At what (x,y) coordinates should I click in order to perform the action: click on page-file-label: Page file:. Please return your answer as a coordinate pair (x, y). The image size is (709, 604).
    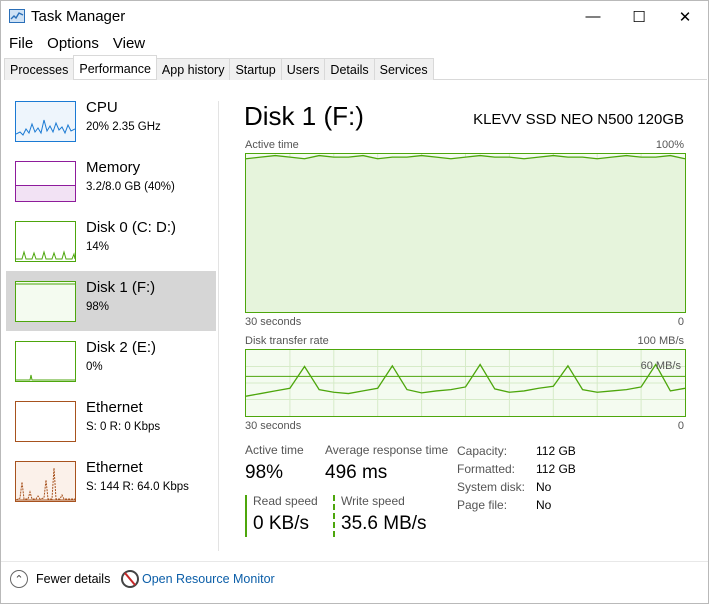
    Looking at the image, I should click on (482, 505).